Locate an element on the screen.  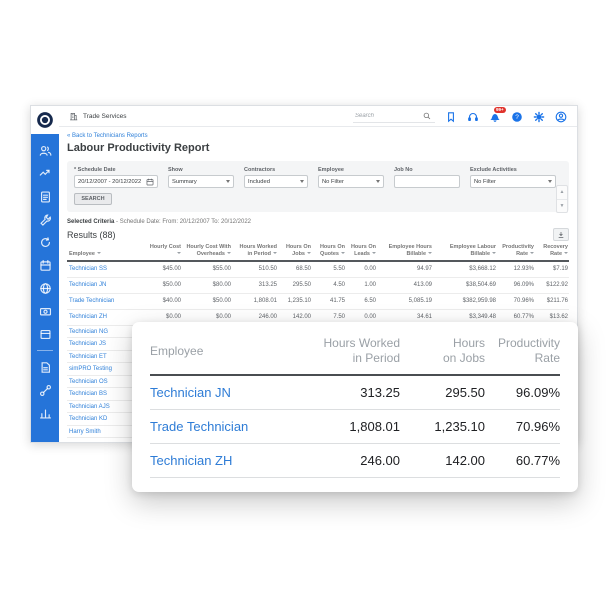
sidebar-item-invoices is located at coordinates (45, 311).